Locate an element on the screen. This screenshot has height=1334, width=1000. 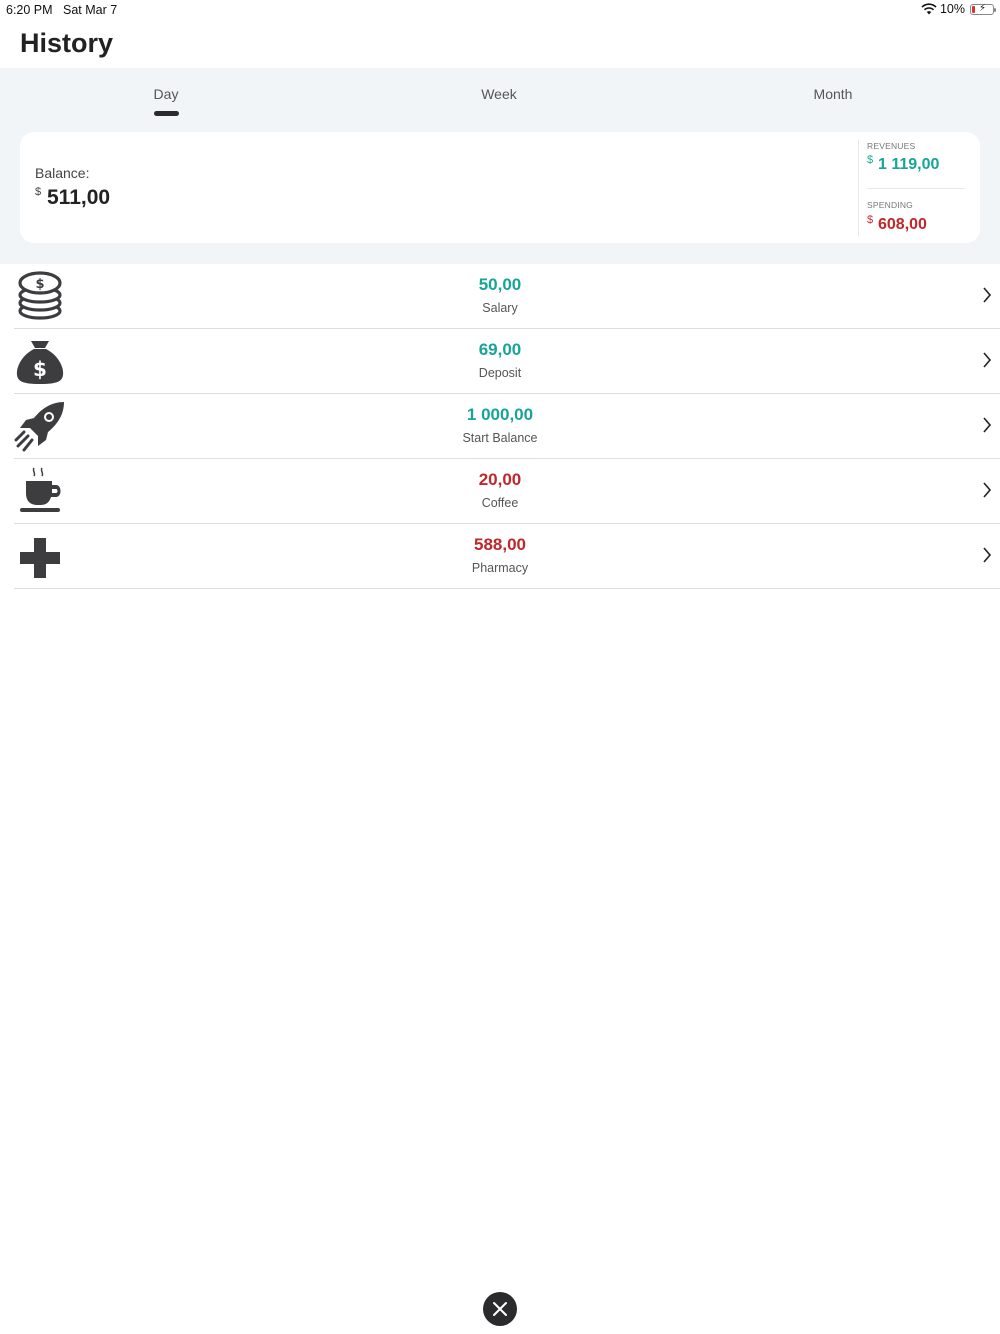
balance-label: Balance: is located at coordinates (62, 173).